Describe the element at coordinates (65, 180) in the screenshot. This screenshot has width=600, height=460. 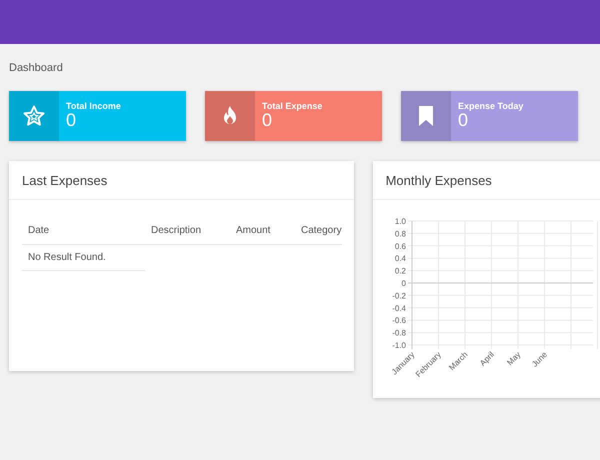
I see `panel-title: Last Expenses` at that location.